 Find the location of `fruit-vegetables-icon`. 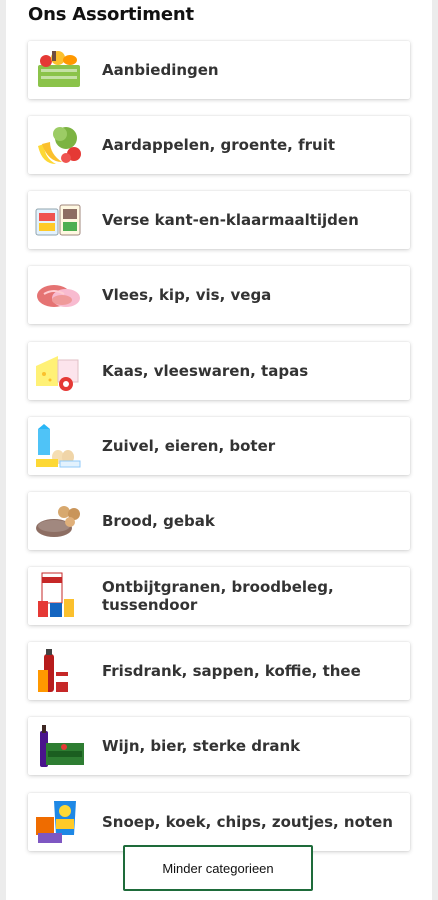

fruit-vegetables-icon is located at coordinates (59, 145).